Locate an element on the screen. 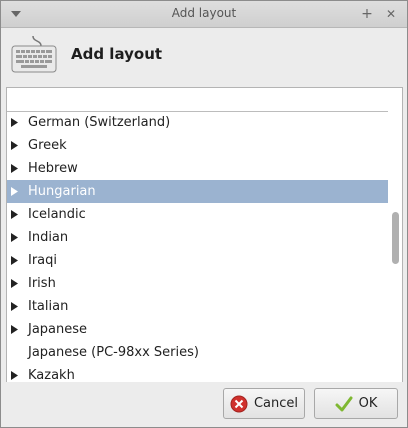  cancel-button: Cancel is located at coordinates (264, 403).